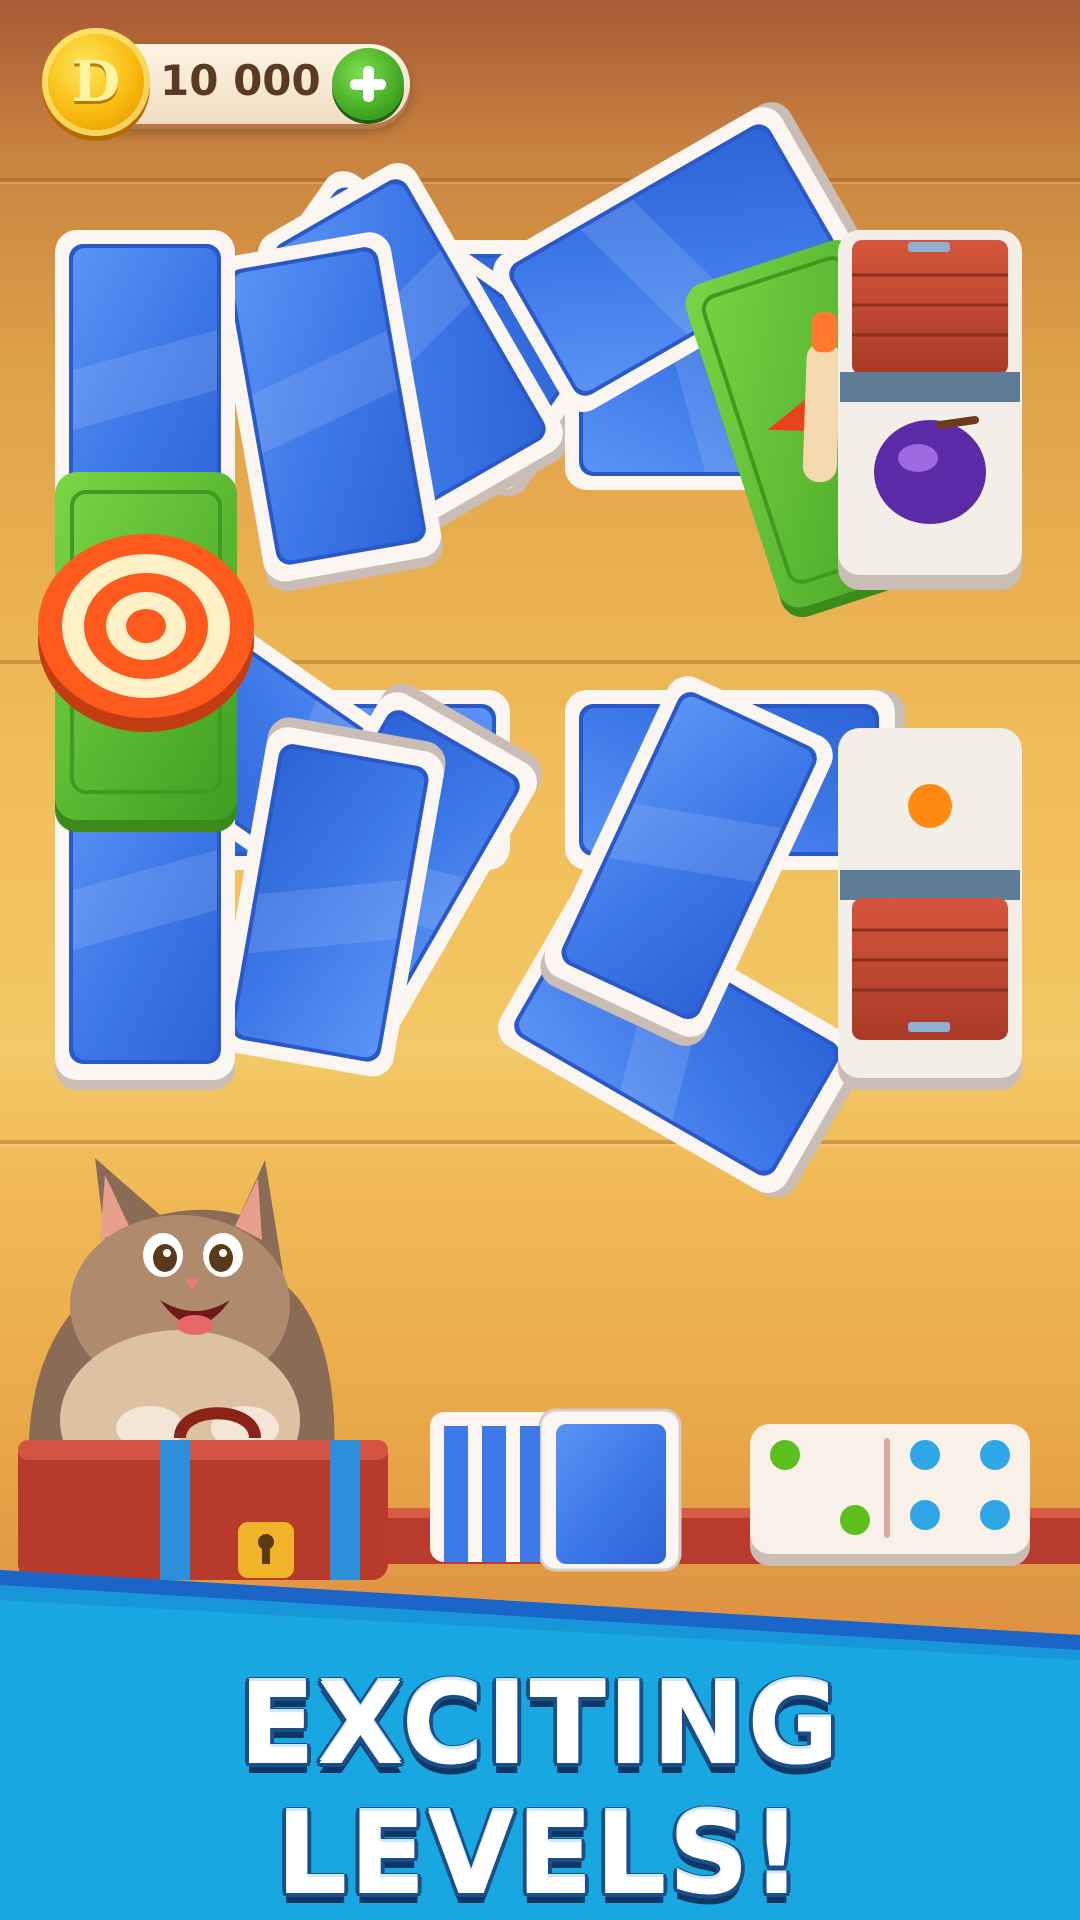  I want to click on domino-tile-one-dot, so click(930, 909).